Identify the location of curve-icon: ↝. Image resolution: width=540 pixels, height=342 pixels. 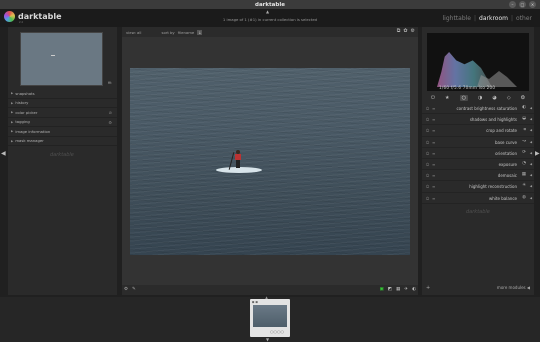
(524, 141).